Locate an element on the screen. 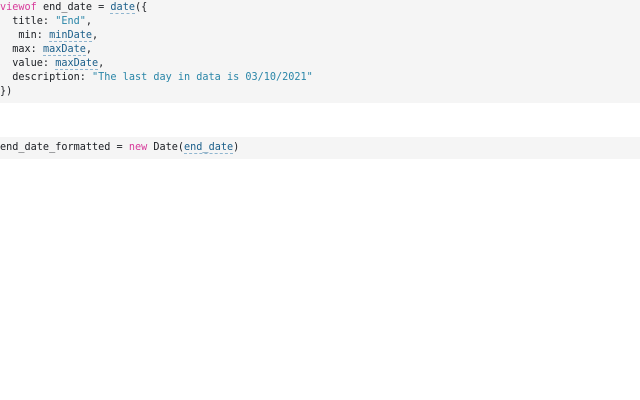 The image size is (640, 400). code-text: end_date_formatted = is located at coordinates (64, 147).